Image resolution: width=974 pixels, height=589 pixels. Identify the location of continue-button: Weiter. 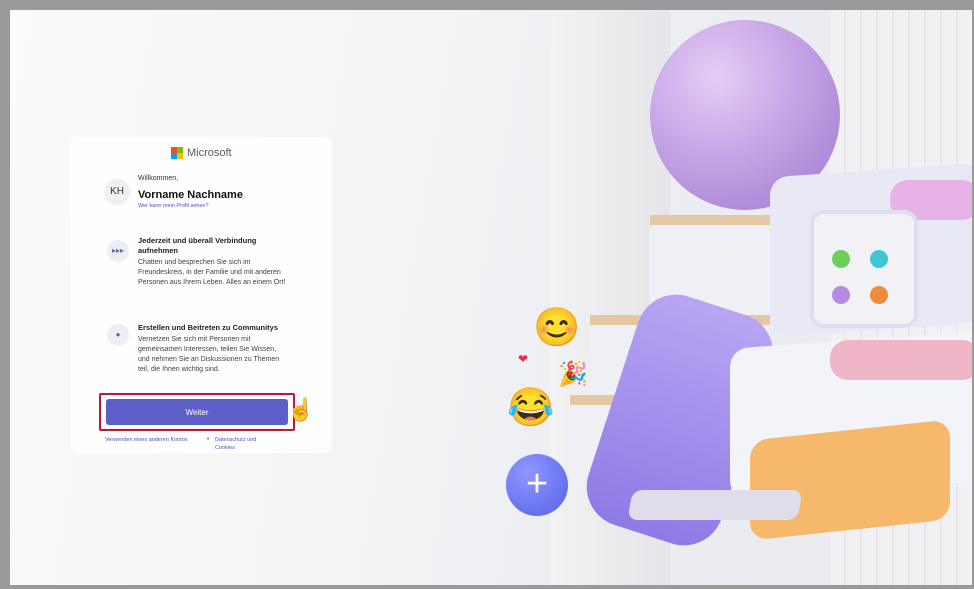
(197, 412).